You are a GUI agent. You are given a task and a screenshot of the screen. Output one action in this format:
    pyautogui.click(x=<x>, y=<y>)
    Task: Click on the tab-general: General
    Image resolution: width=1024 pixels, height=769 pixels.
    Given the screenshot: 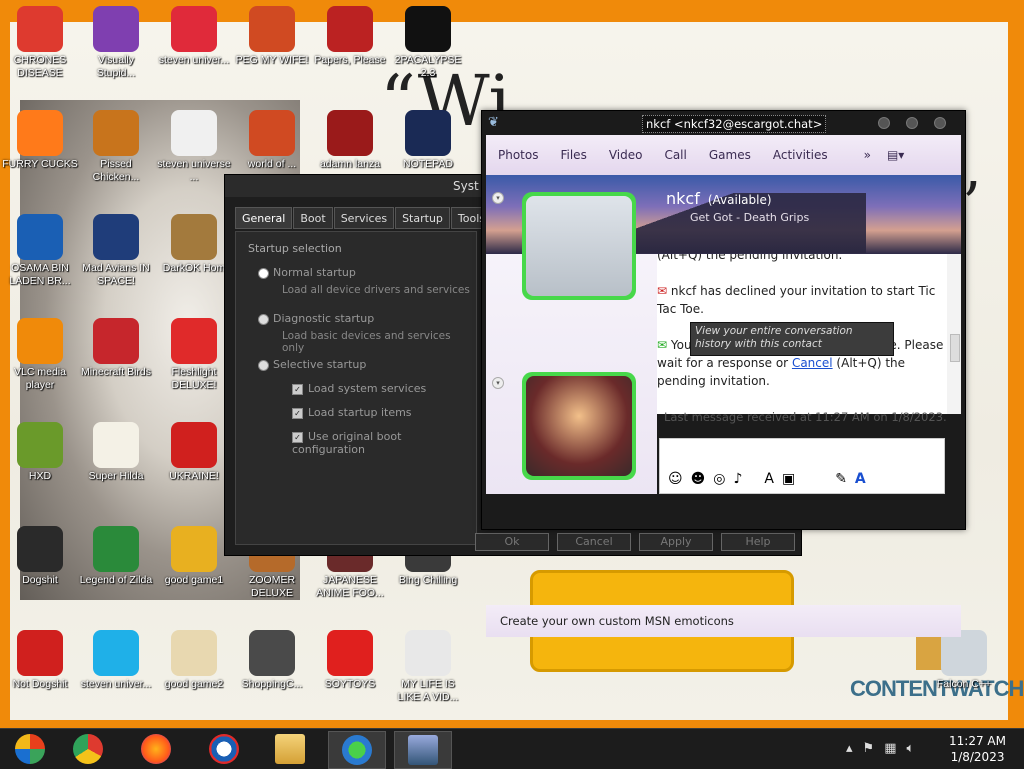 What is the action you would take?
    pyautogui.click(x=264, y=218)
    